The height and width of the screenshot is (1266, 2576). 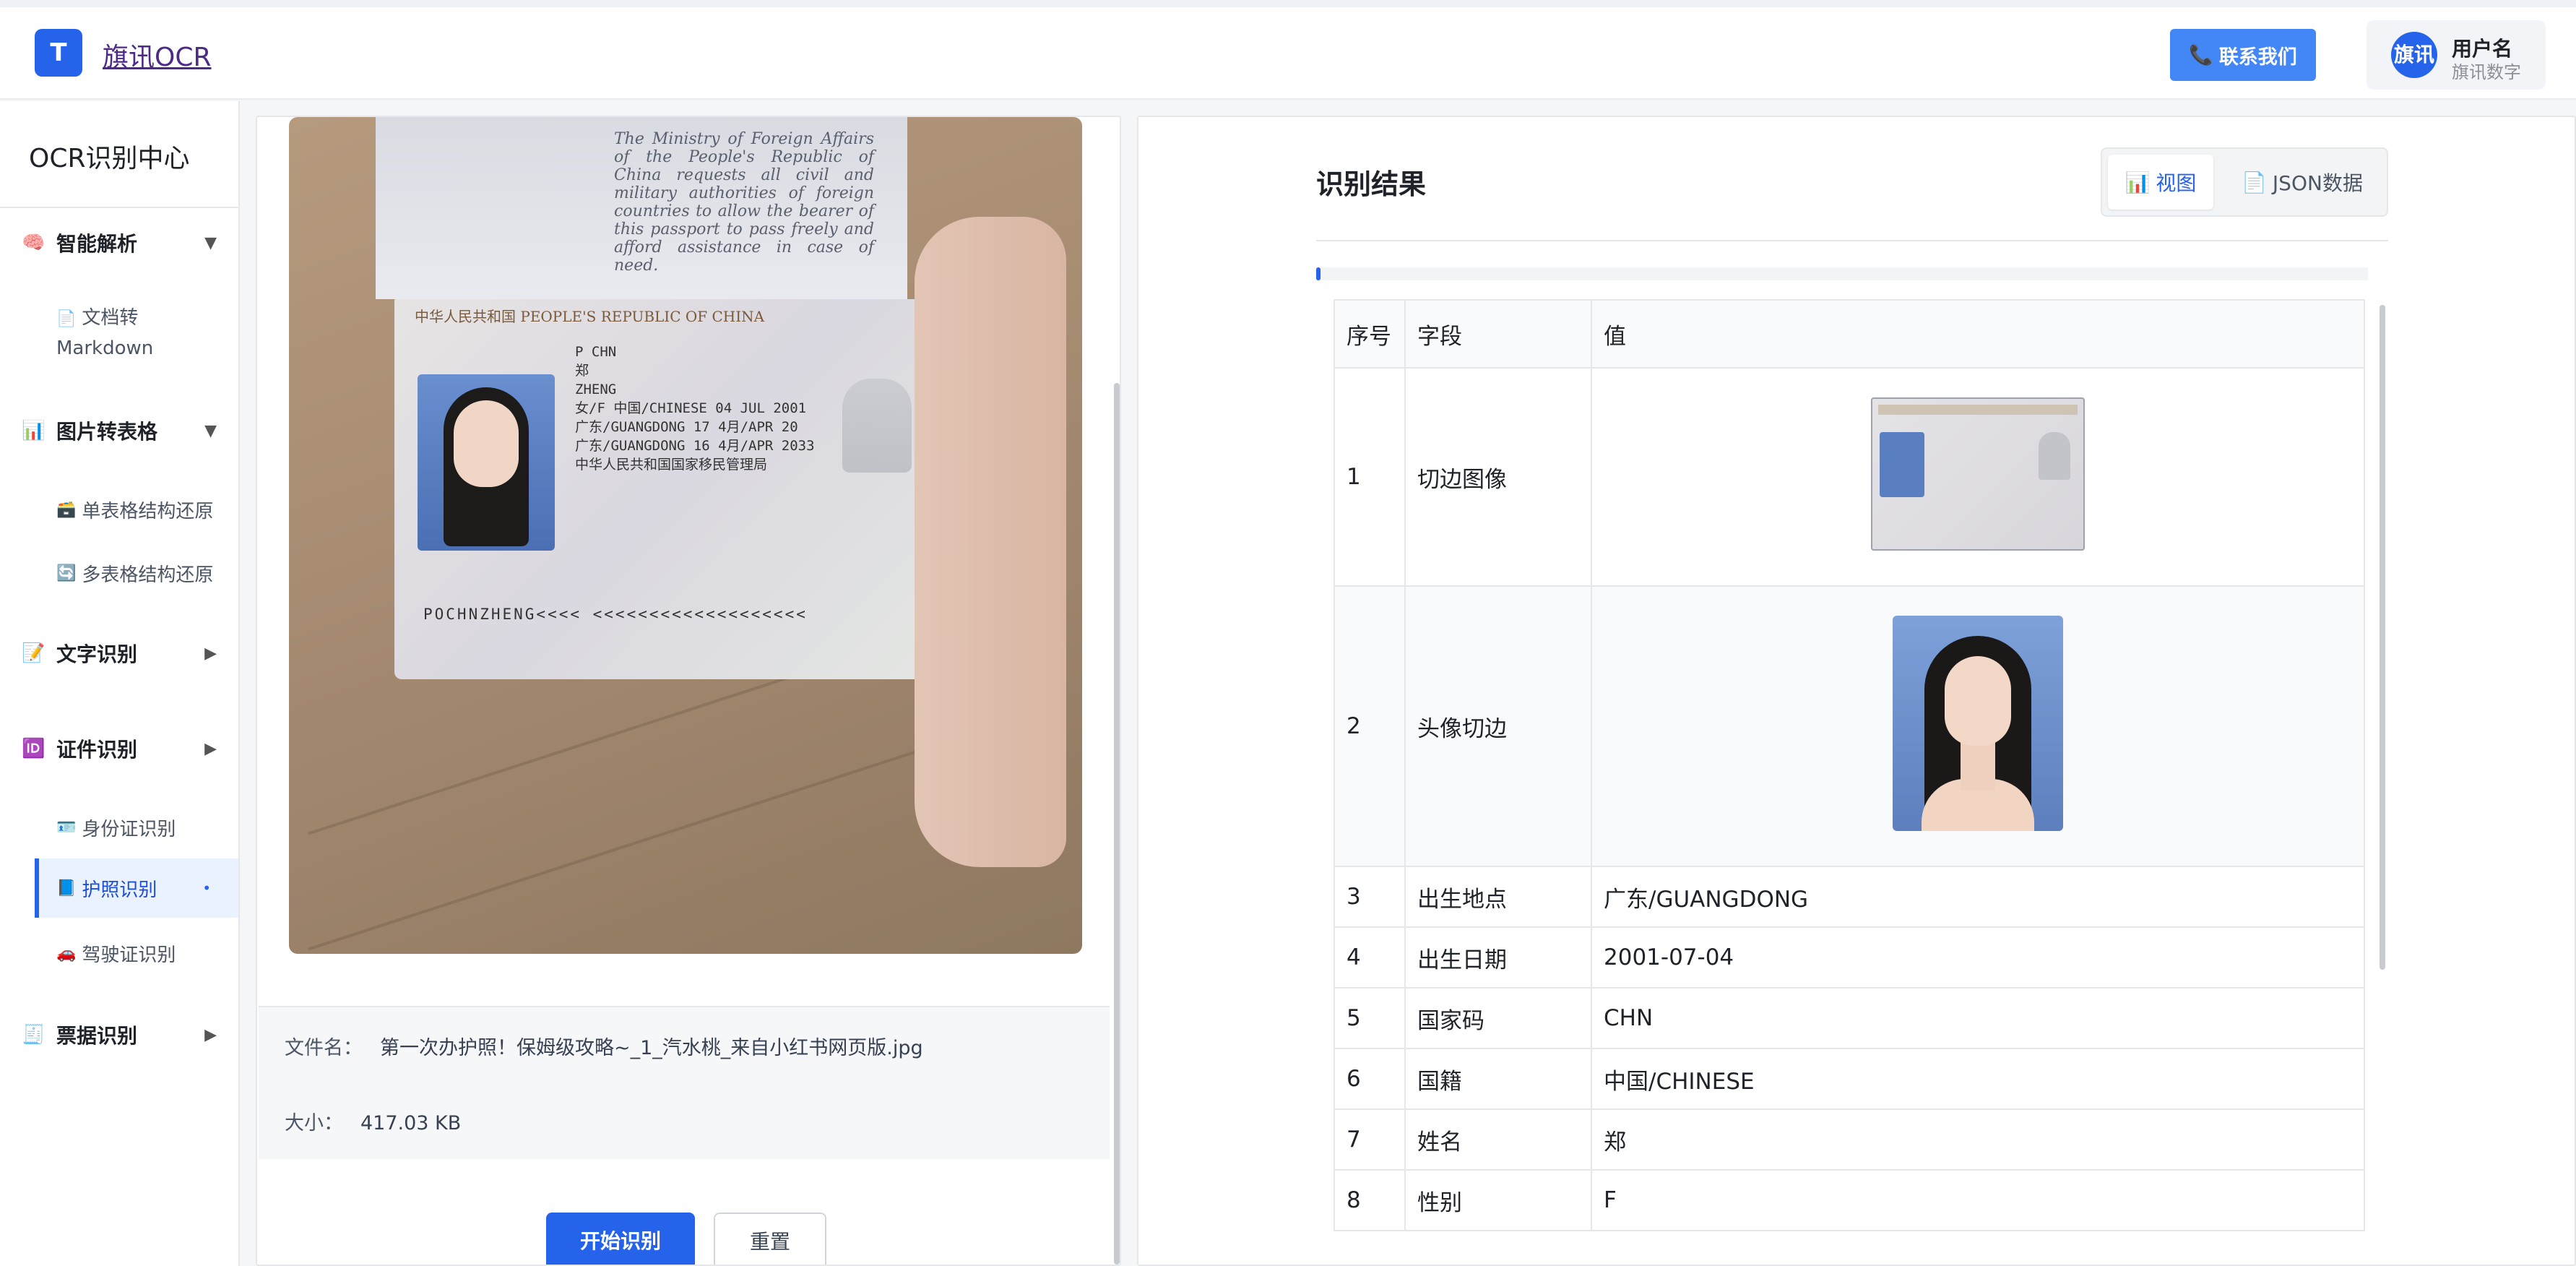 What do you see at coordinates (1370, 334) in the screenshot?
I see `column-header: 序号` at bounding box center [1370, 334].